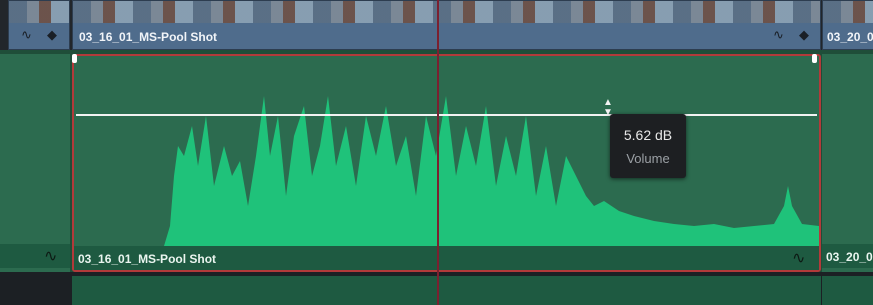 This screenshot has height=305, width=873. Describe the element at coordinates (74, 58) in the screenshot. I see `clip-fade-handle-left` at that location.